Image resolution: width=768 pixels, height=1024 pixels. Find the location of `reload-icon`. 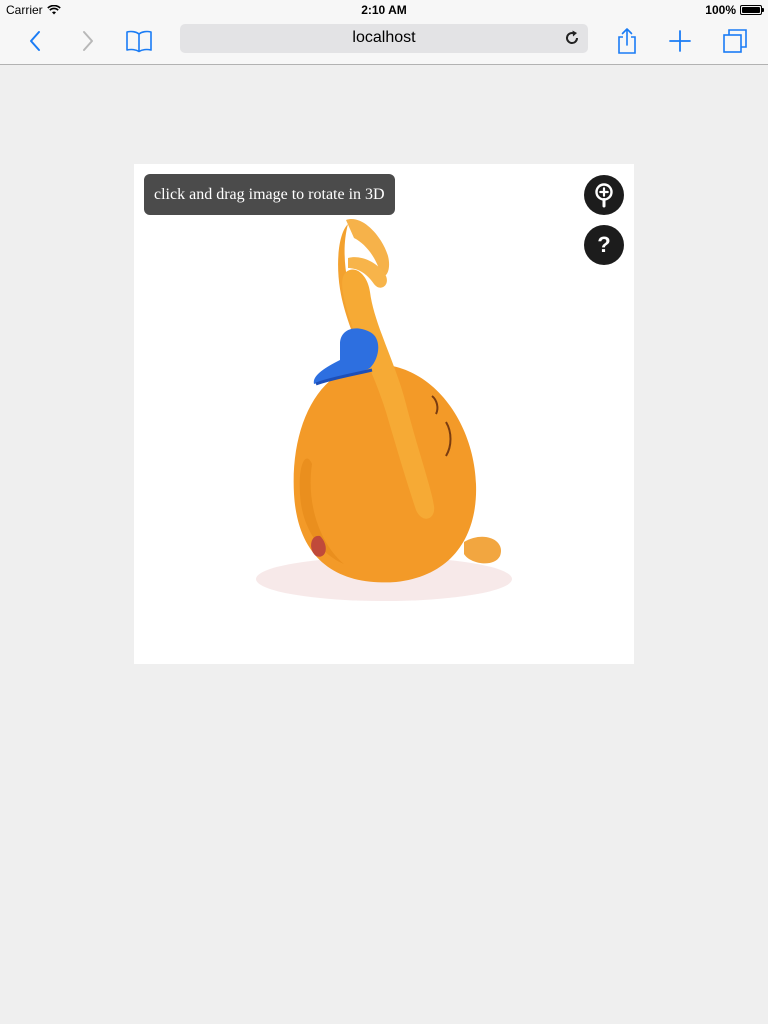

reload-icon is located at coordinates (572, 38).